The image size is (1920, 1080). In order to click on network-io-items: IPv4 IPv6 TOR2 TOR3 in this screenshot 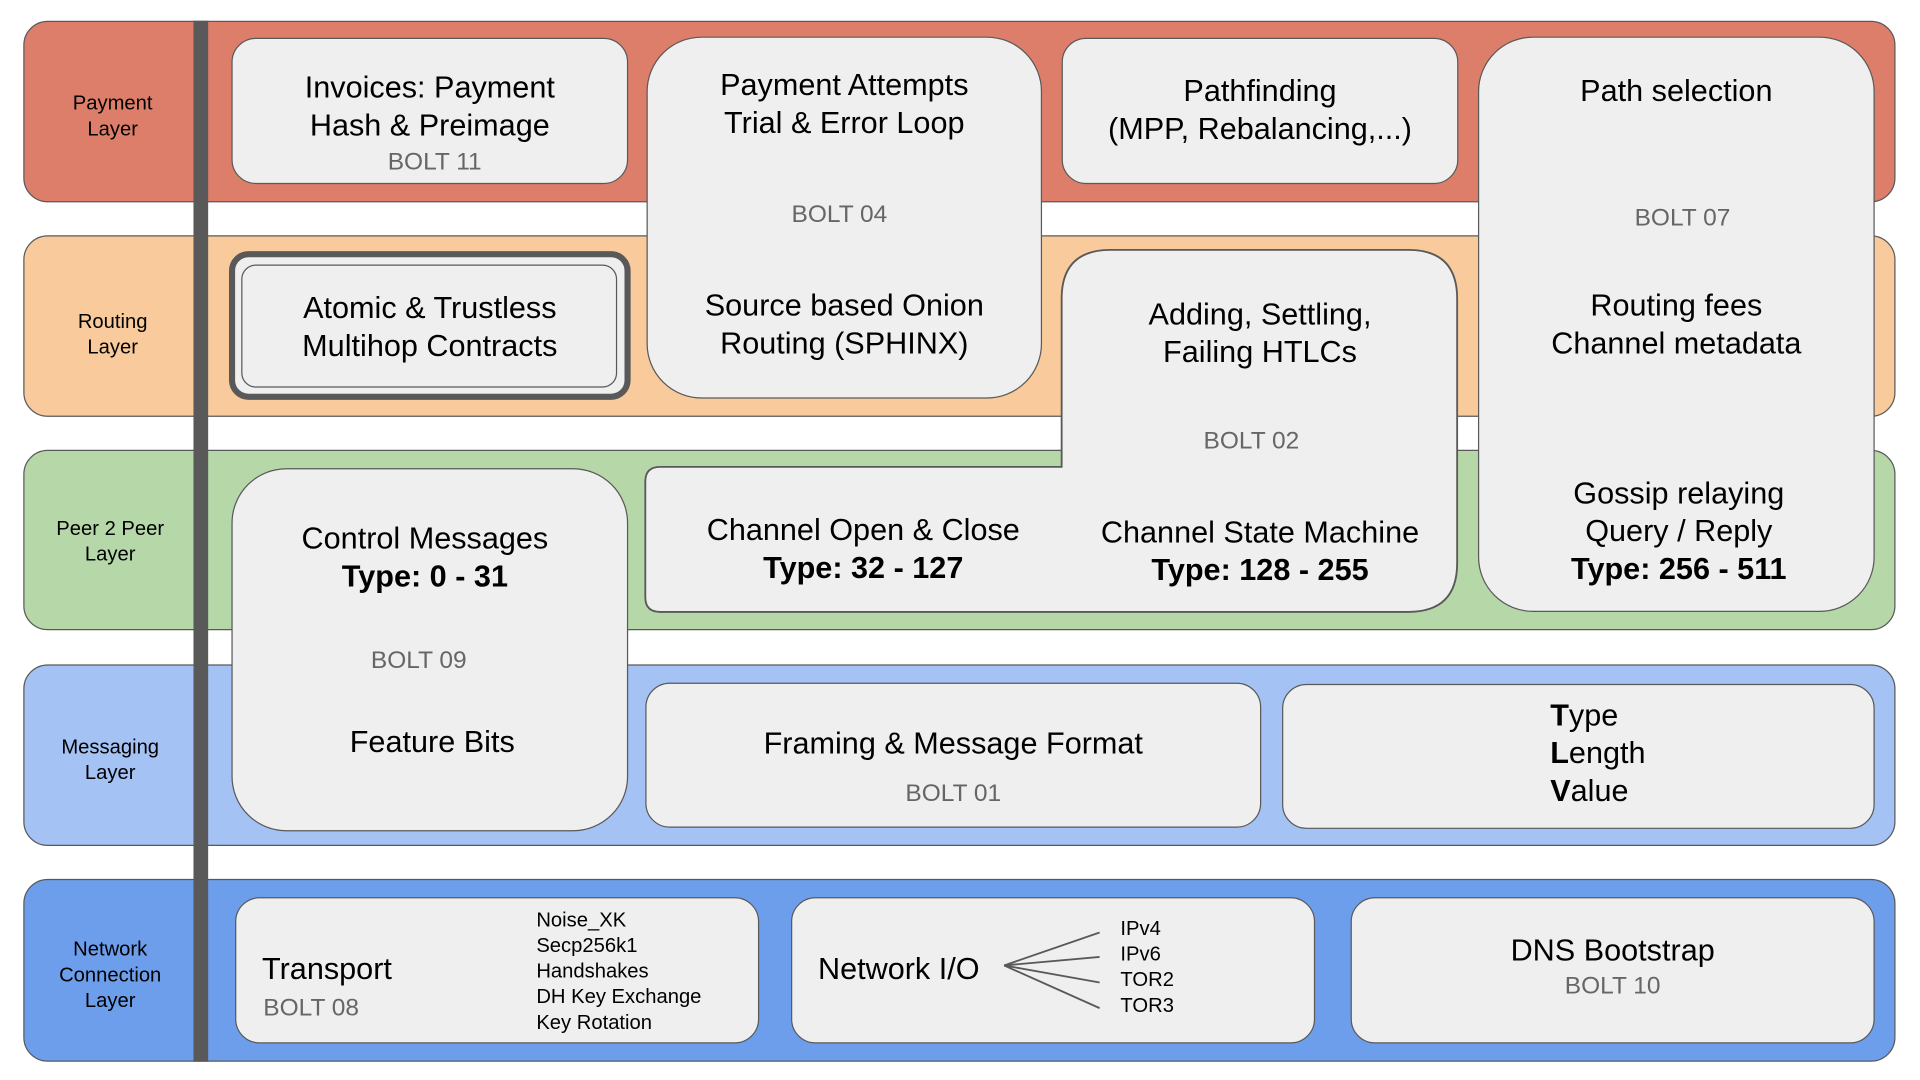, I will do `click(1147, 967)`.